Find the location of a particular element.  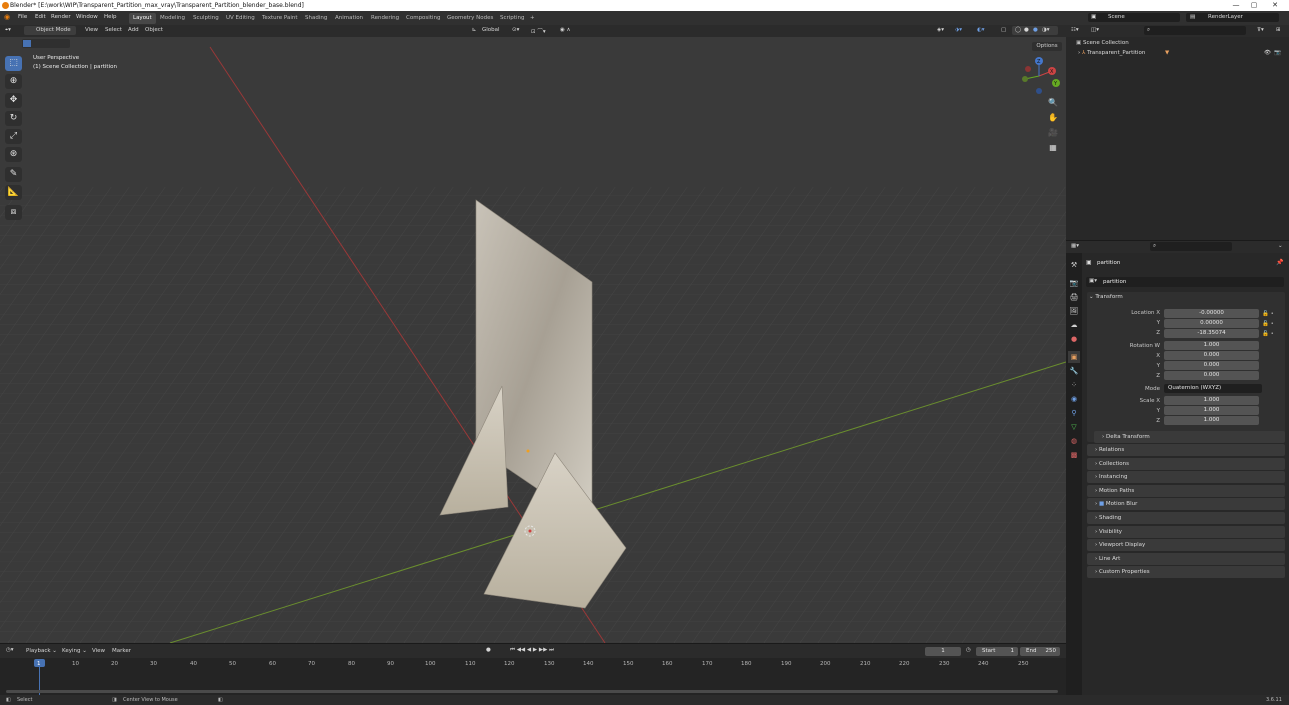

menu-timeline-view: View is located at coordinates (98, 651).